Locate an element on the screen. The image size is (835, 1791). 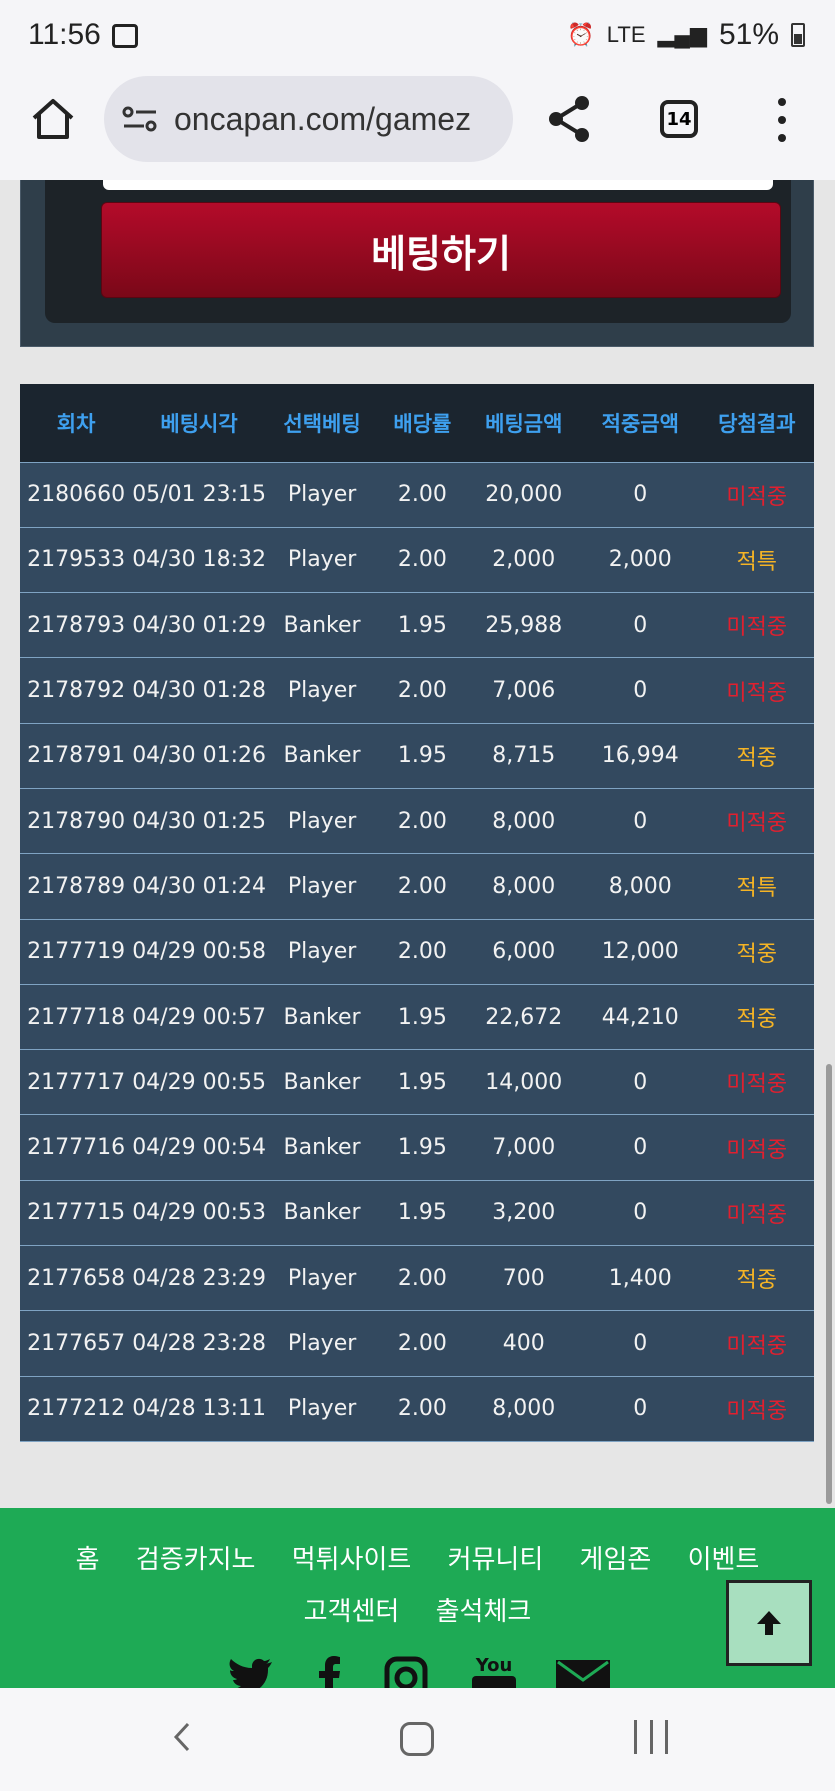
bet-panel: 베팅하기 is located at coordinates (417, 263).